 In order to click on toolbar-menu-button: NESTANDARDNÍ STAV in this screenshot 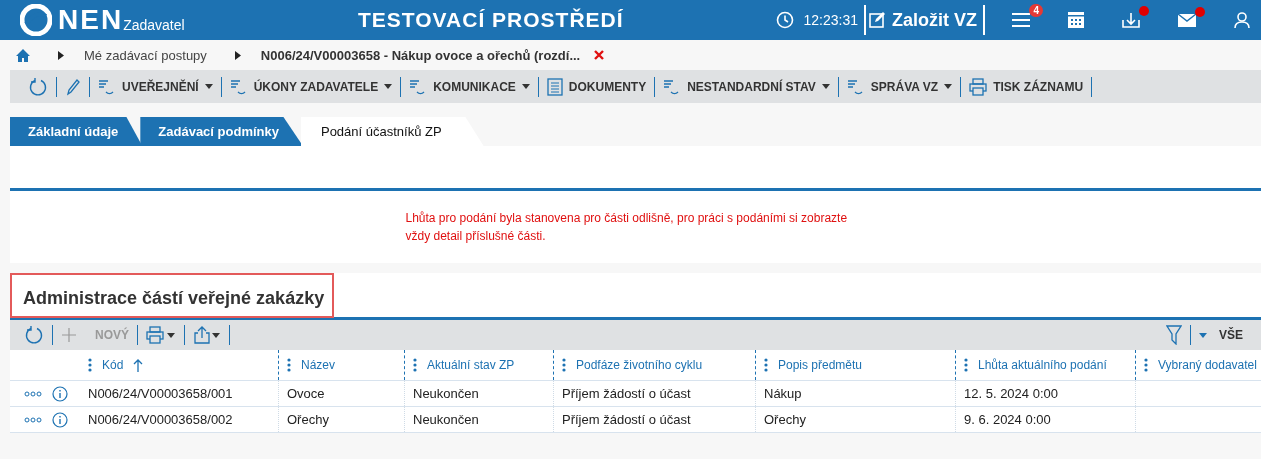, I will do `click(746, 86)`.